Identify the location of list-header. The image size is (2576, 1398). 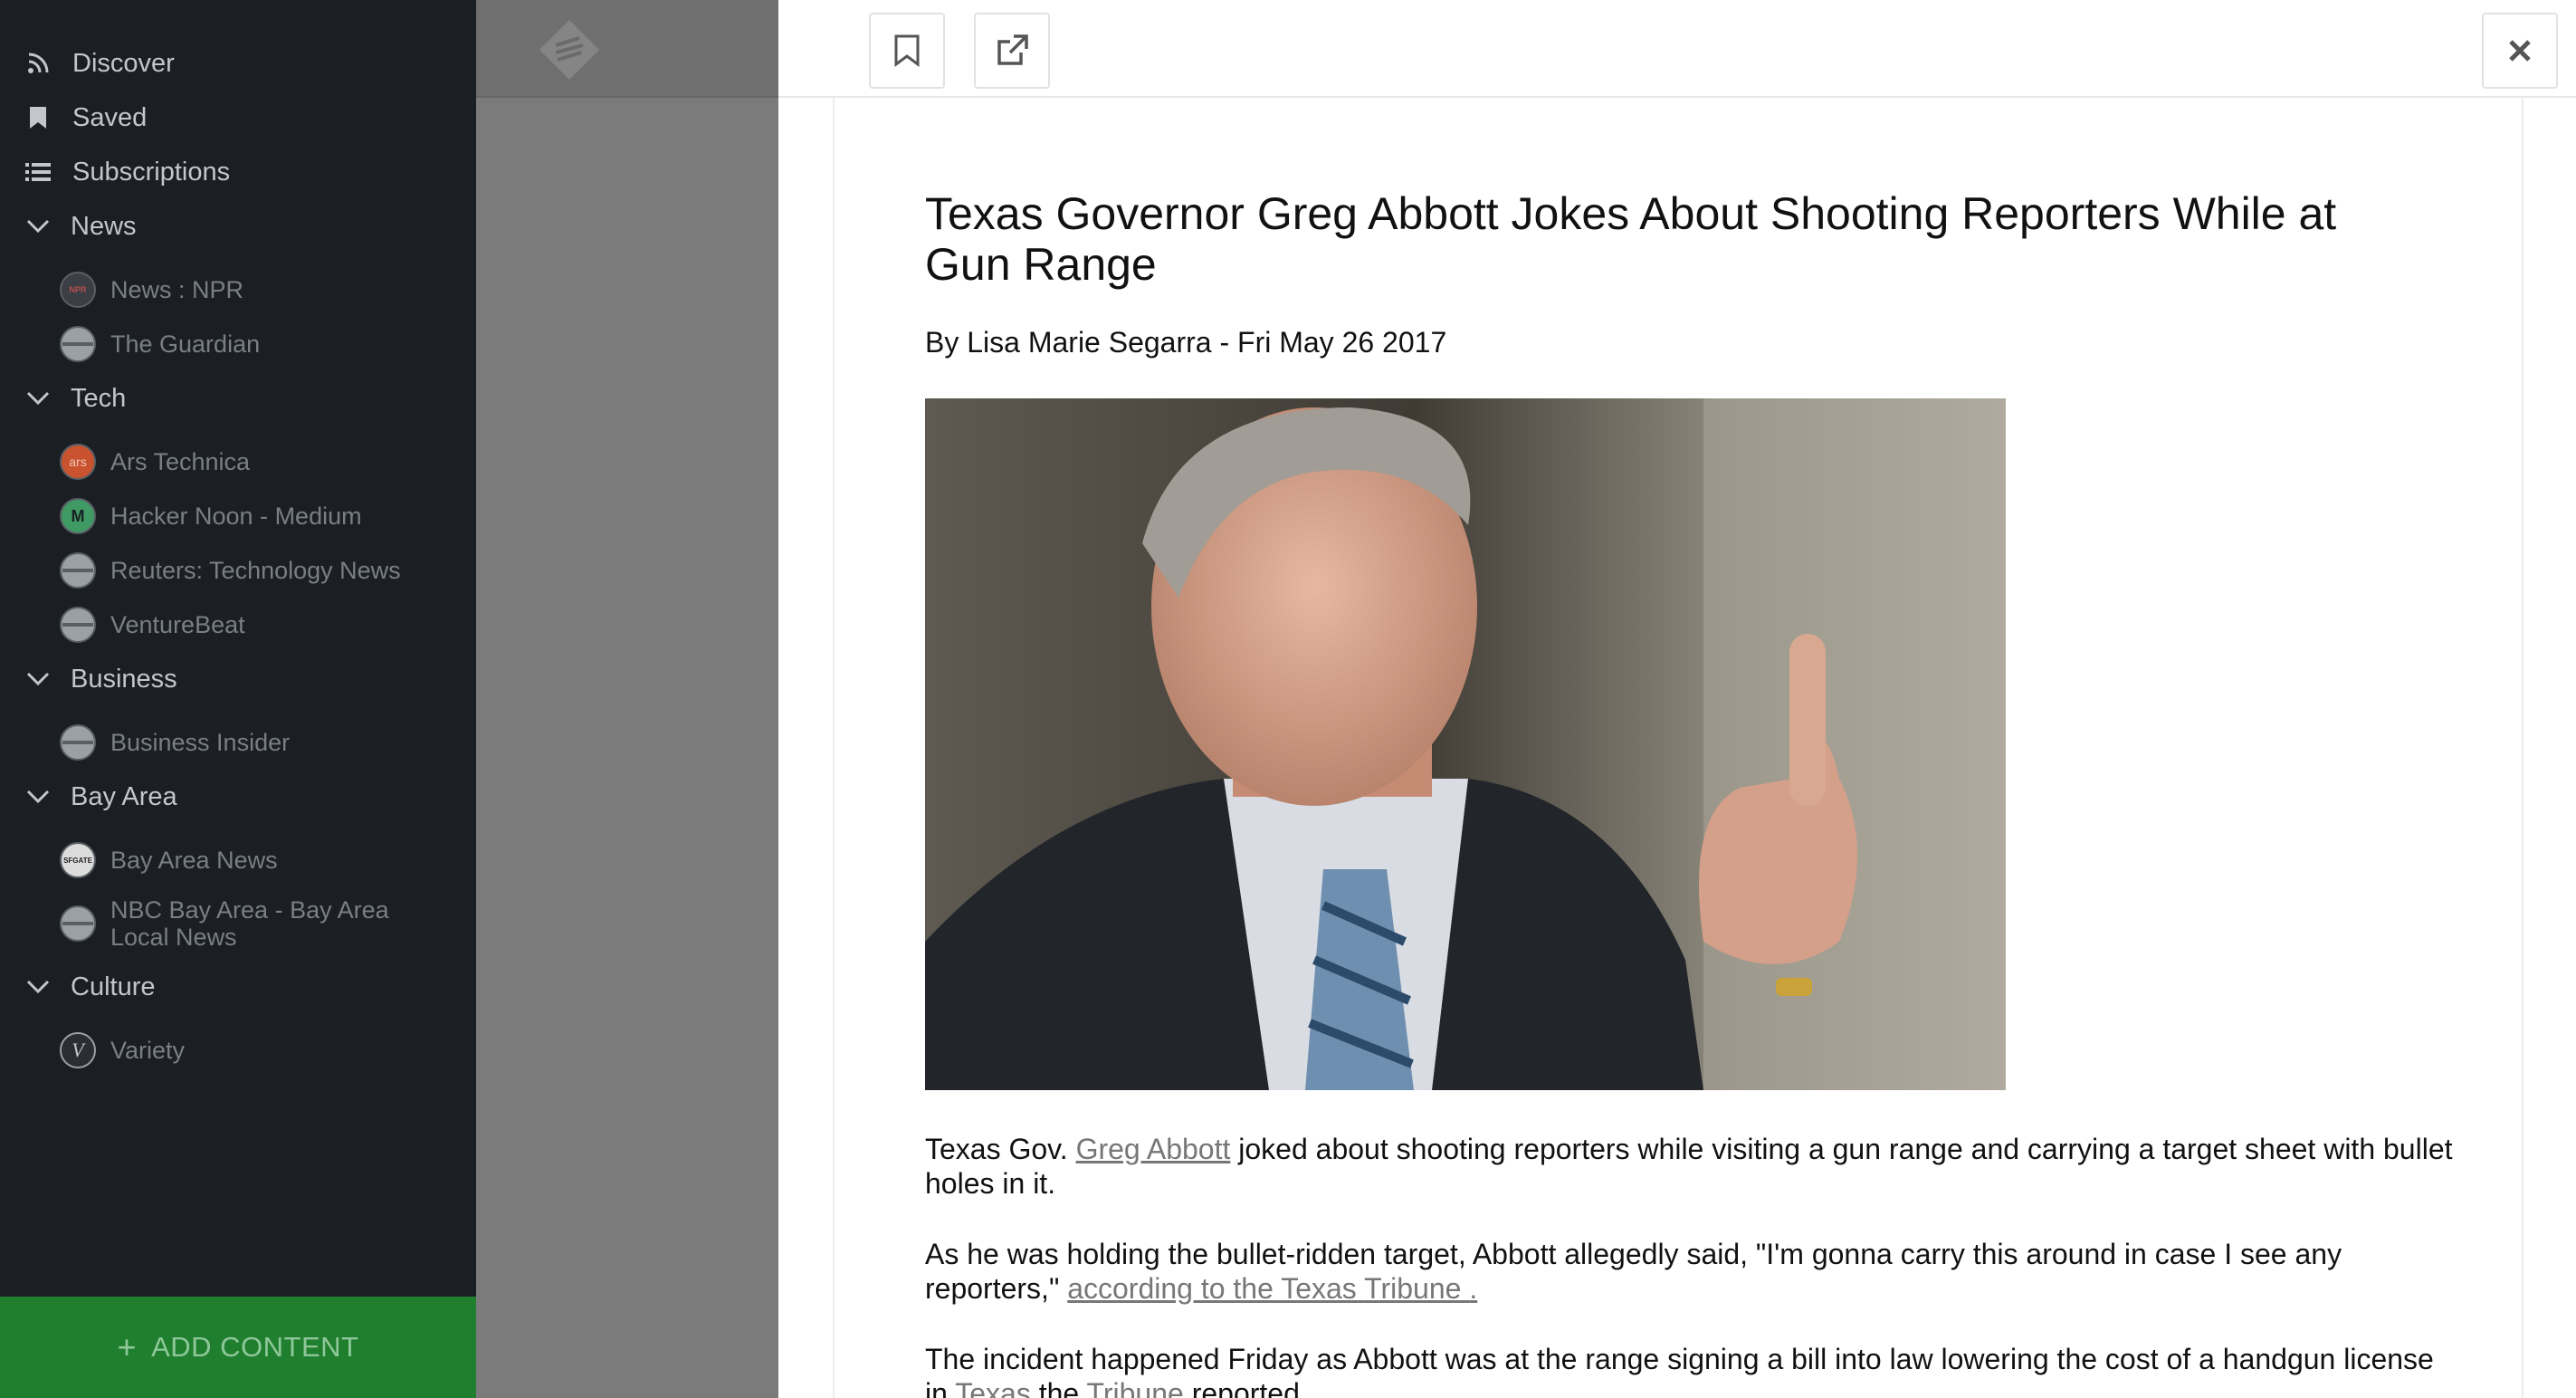
(627, 49).